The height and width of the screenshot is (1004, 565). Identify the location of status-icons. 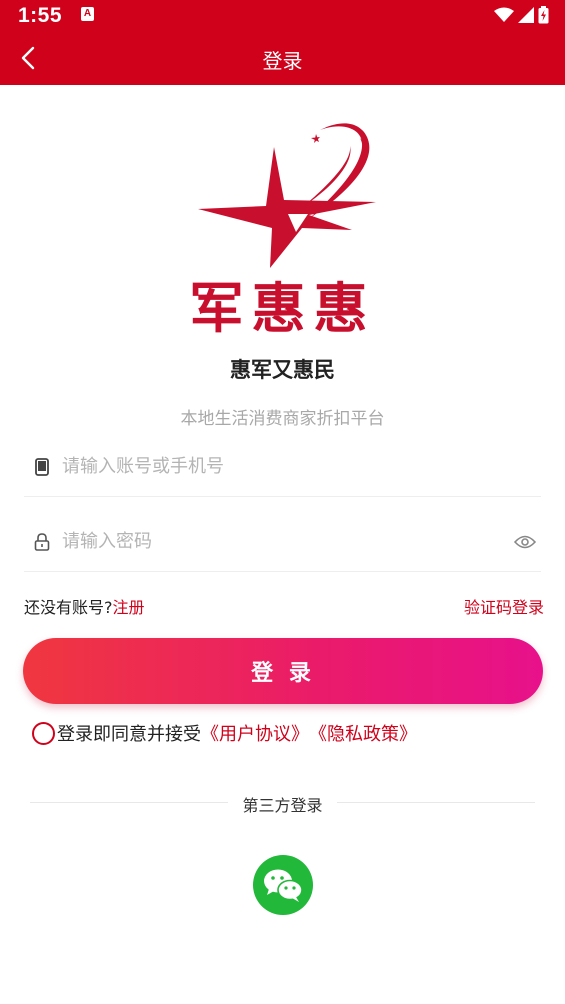
(521, 15).